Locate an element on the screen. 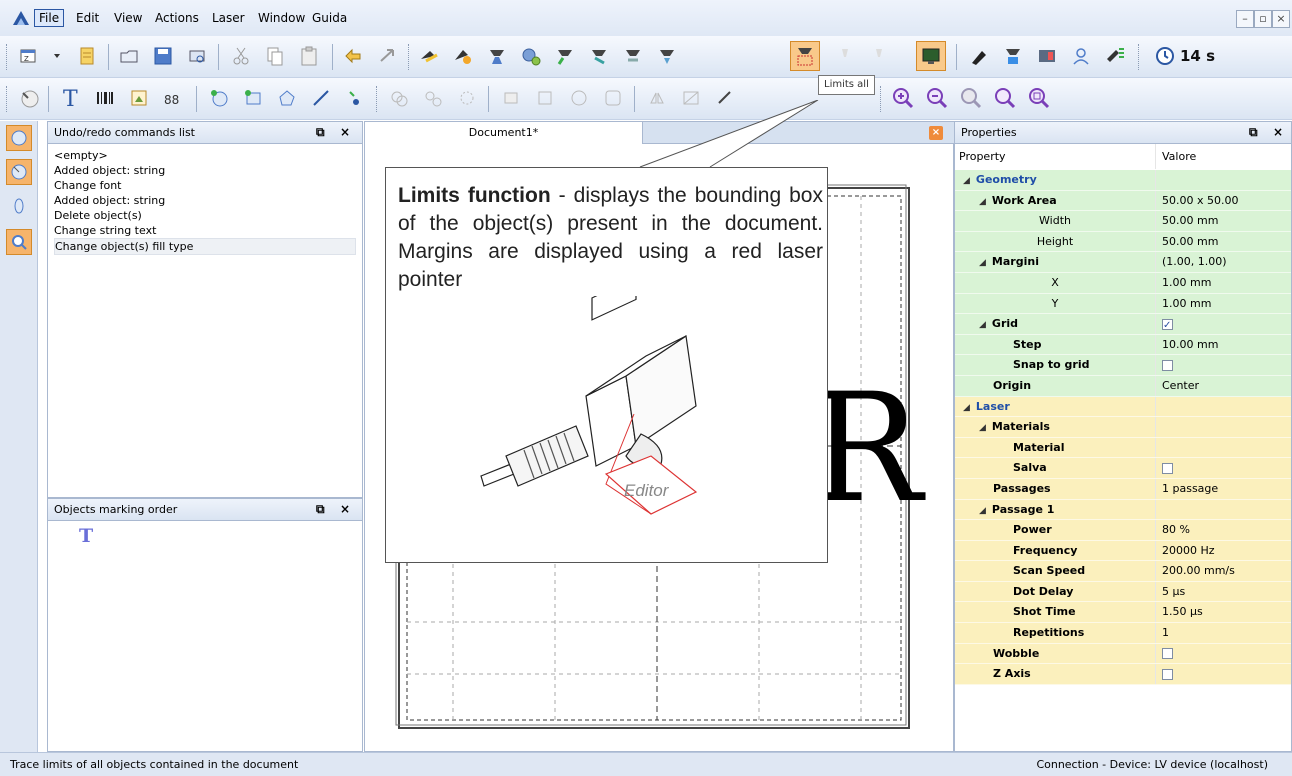 The height and width of the screenshot is (776, 1292). property-row: ◢ Margini (1.00, 1.00) is located at coordinates (1123, 262).